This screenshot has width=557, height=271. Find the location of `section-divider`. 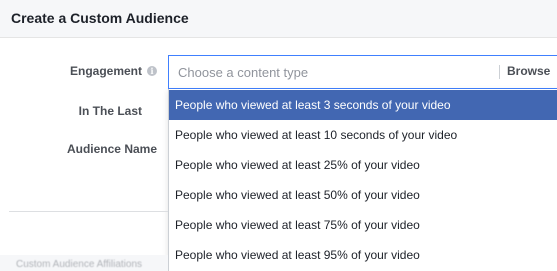

section-divider is located at coordinates (88, 211).